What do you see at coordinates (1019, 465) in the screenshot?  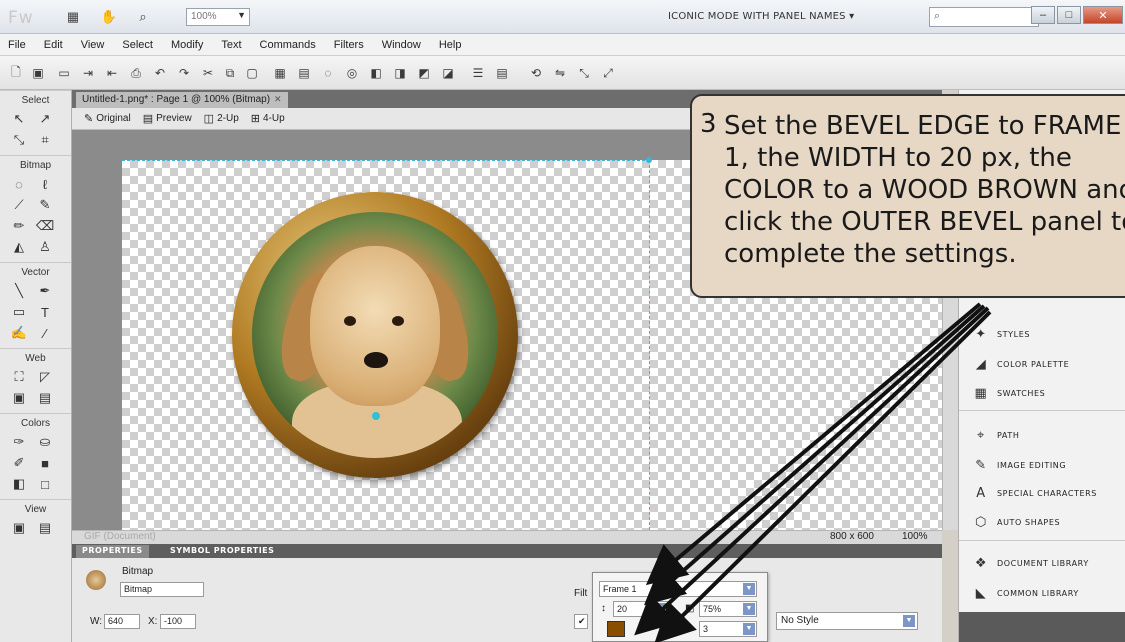 I see `panel-image-editing: ✎ IMAGE EDITING` at bounding box center [1019, 465].